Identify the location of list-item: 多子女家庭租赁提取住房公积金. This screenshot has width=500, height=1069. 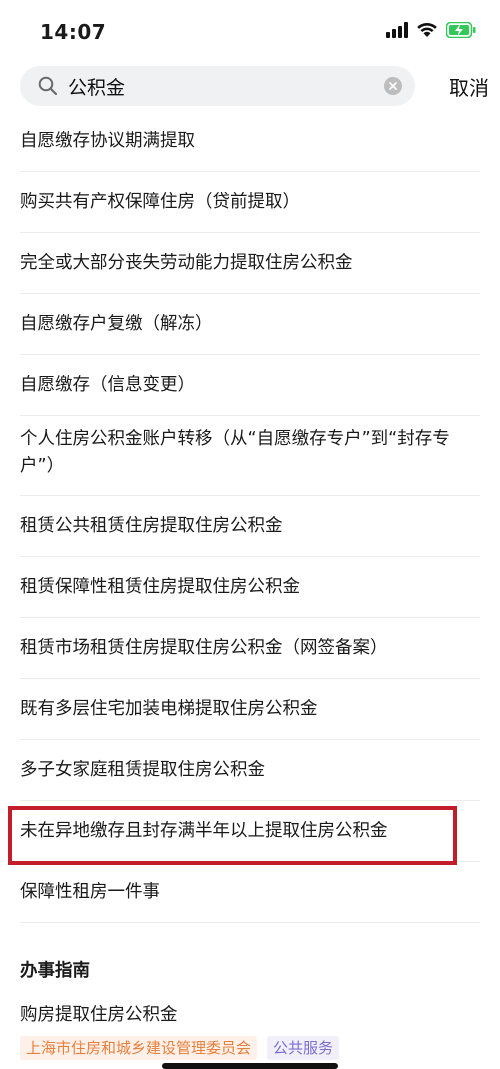
(250, 770).